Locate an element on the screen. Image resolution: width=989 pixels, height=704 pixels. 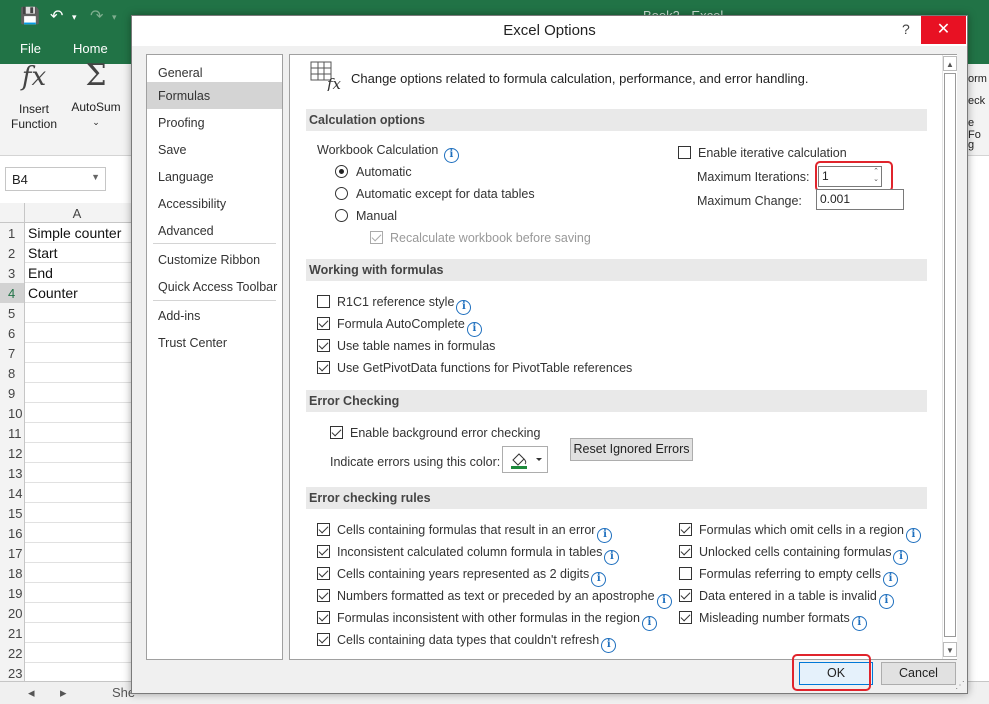
nav-item-customize-ribbon: Customize Ribbon is located at coordinates (214, 259).